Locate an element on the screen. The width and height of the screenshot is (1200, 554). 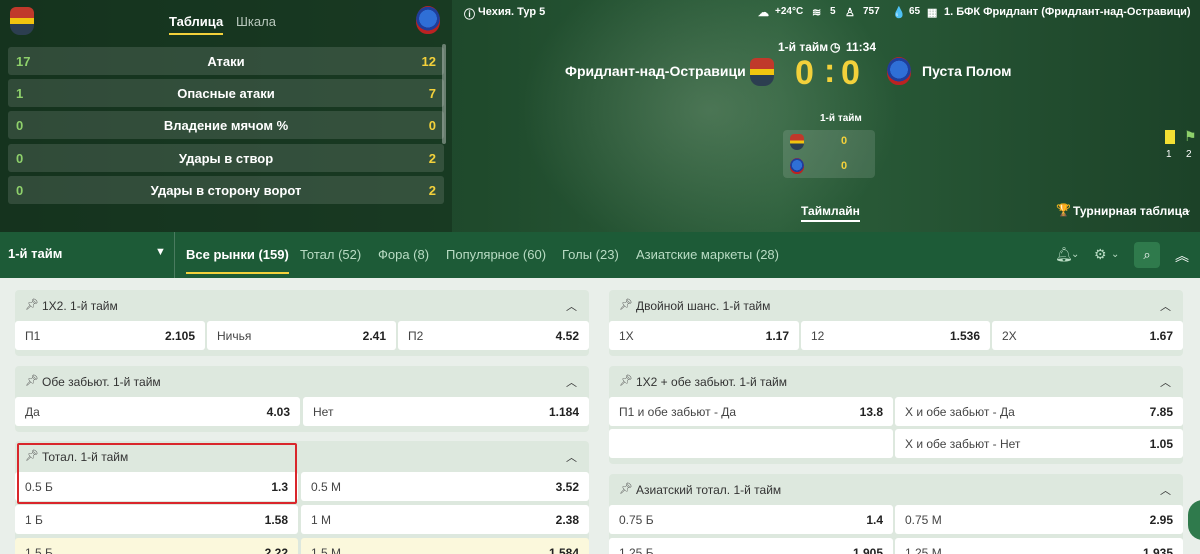
market-header: 📌︎ Двойной шанс. 1-й тайм ︿ is located at coordinates (896, 305).